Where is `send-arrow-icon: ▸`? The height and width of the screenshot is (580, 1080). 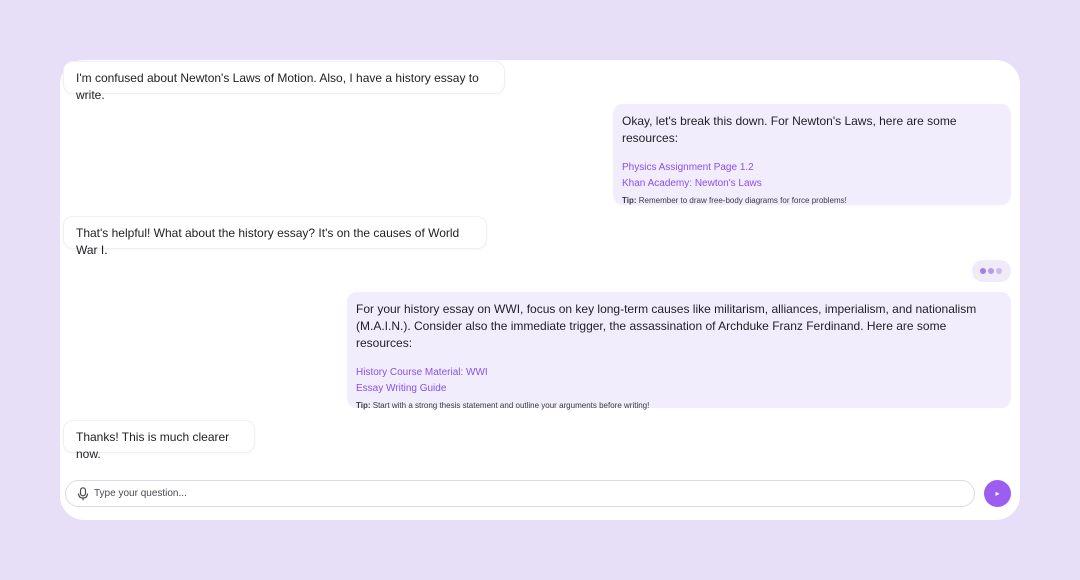
send-arrow-icon: ▸ is located at coordinates (997, 493).